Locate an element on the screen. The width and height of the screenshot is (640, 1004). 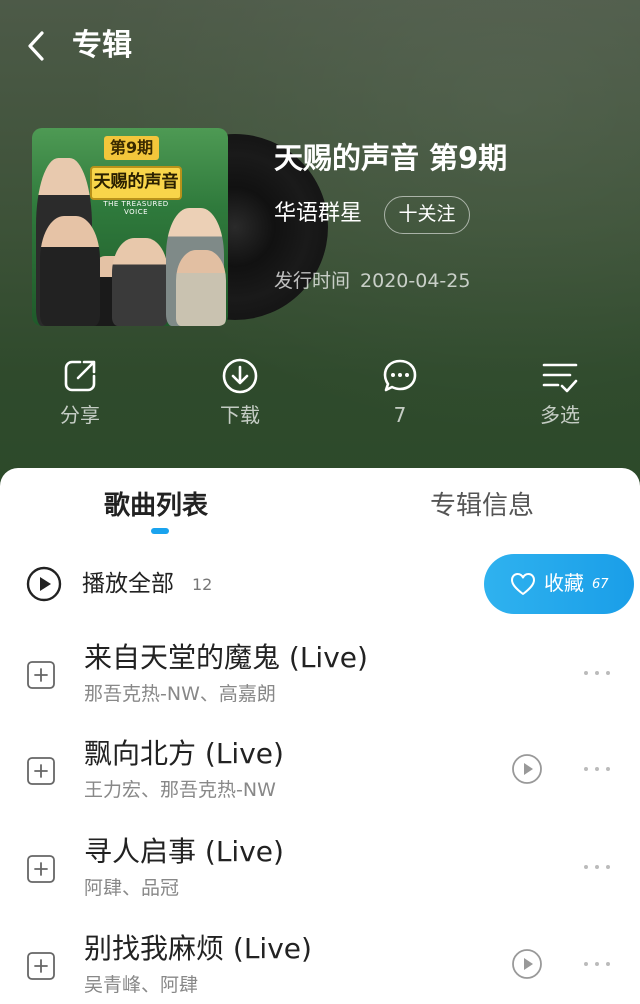
top-bar: 专辑 is located at coordinates (320, 47).